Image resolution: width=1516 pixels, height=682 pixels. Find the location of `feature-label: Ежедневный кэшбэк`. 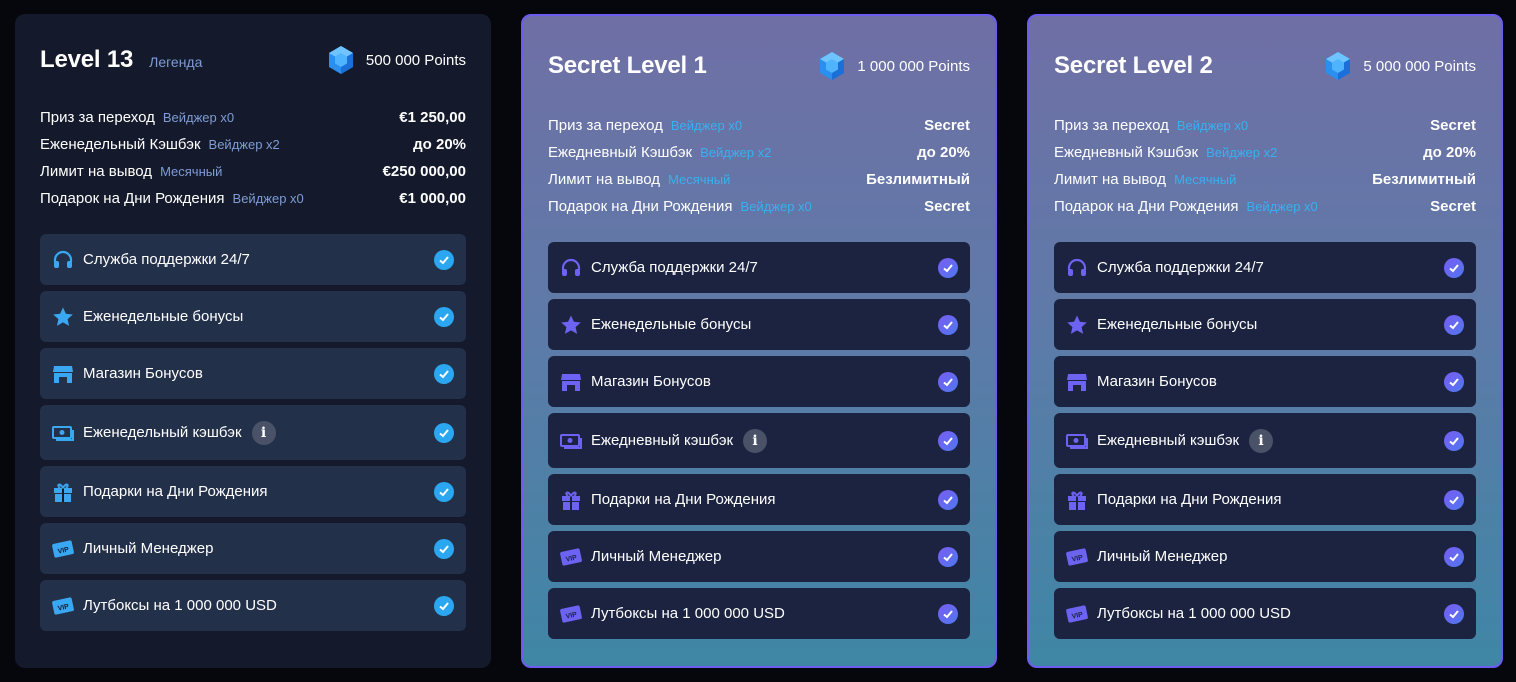

feature-label: Ежедневный кэшбэк is located at coordinates (1168, 440).